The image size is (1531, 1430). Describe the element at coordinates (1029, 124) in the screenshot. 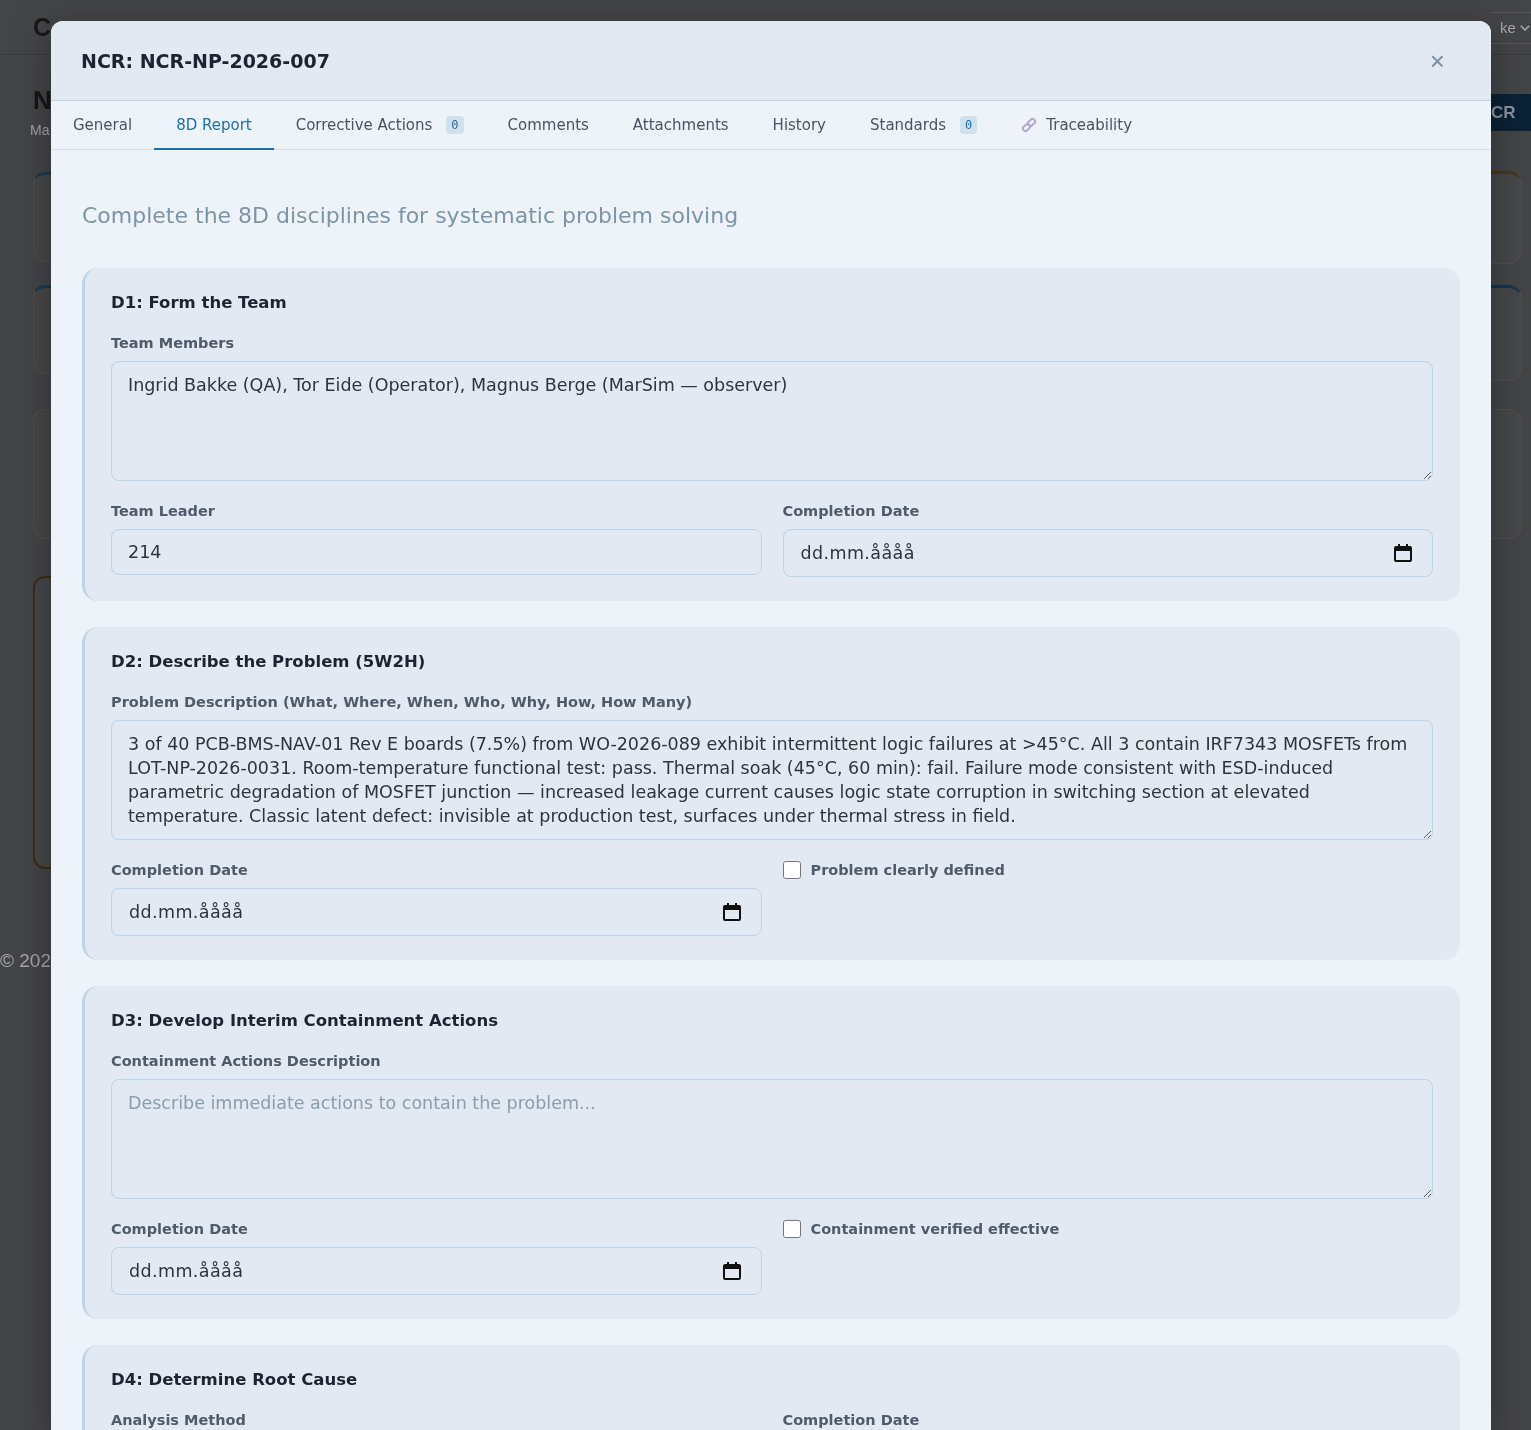

I see `link-icon` at that location.